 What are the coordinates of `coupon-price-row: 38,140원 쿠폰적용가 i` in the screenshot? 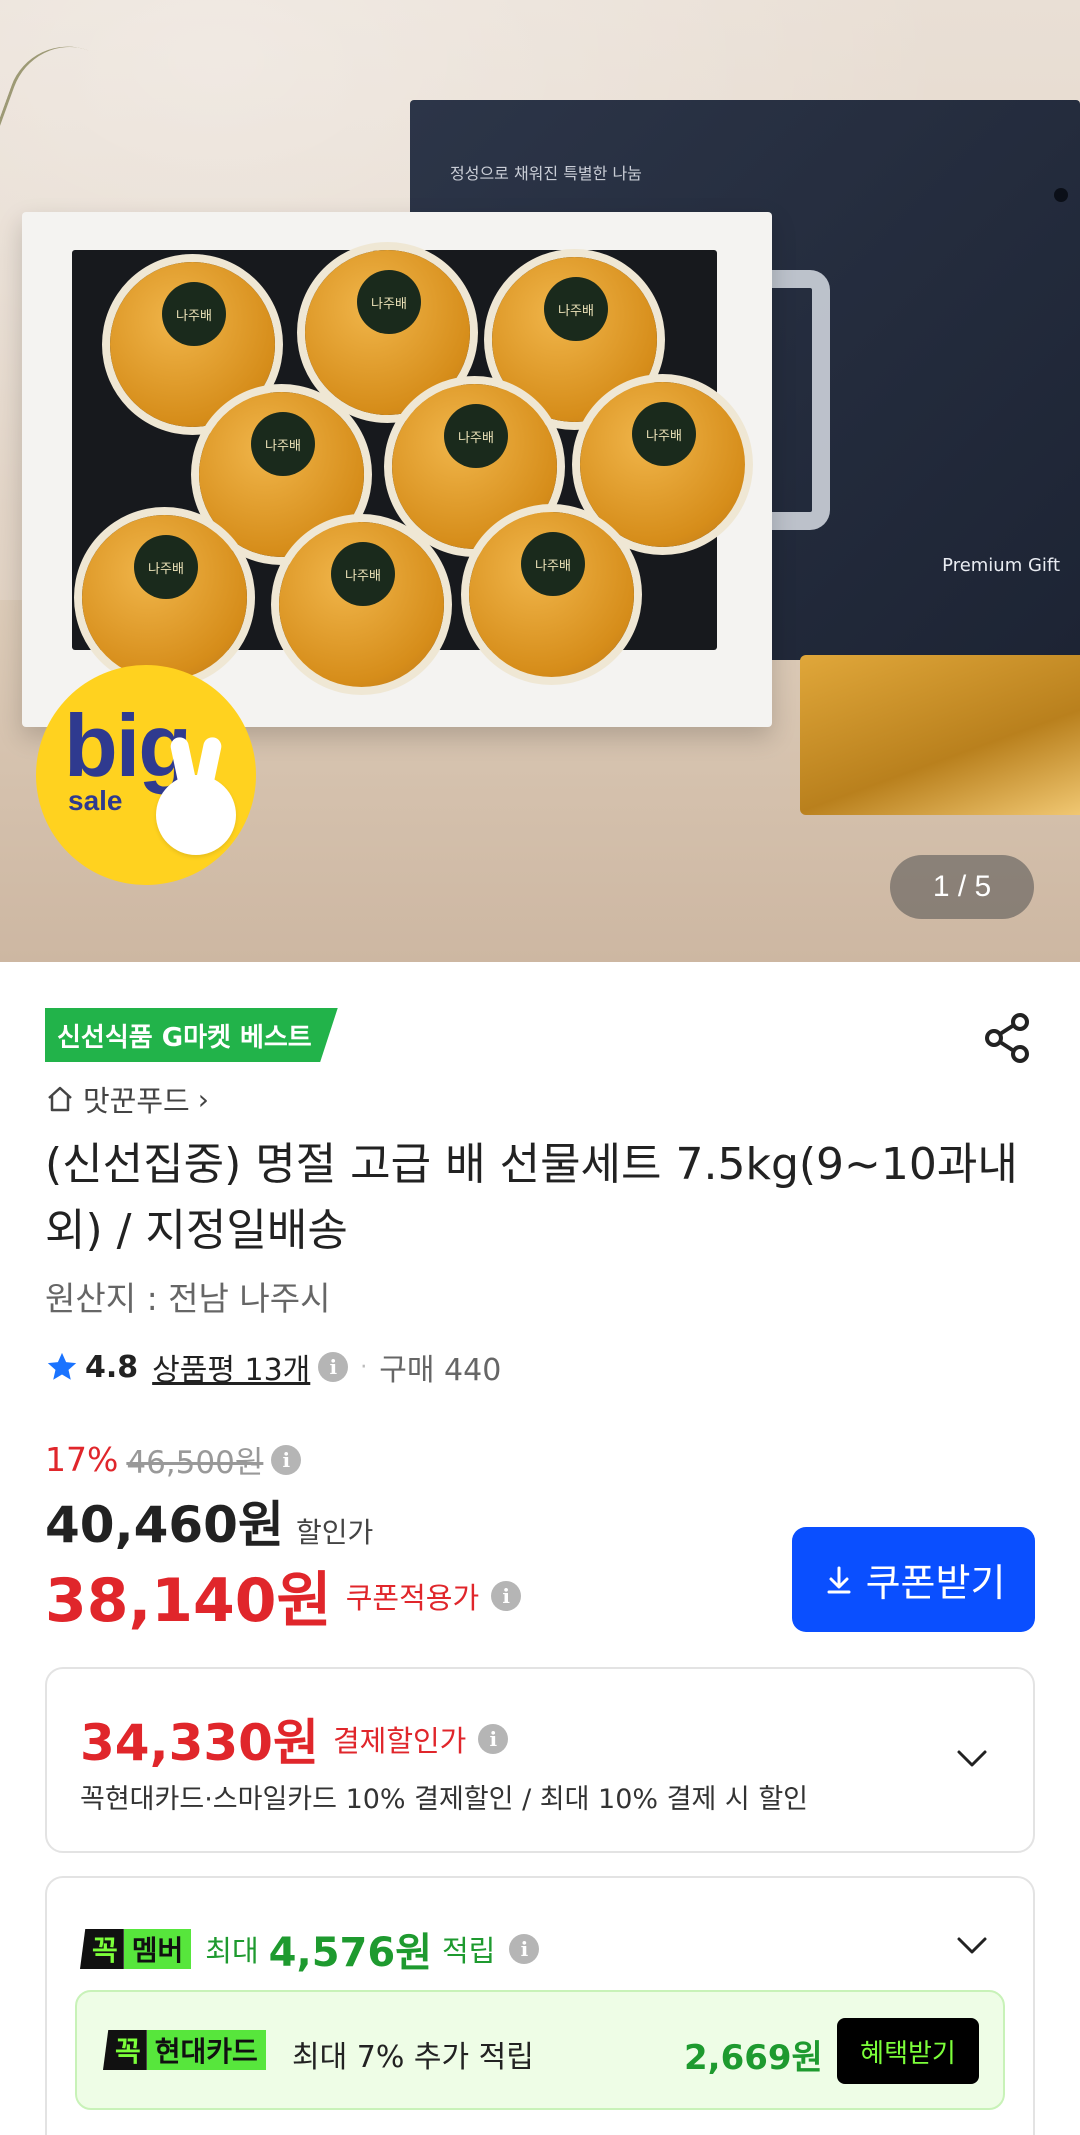 It's located at (283, 1595).